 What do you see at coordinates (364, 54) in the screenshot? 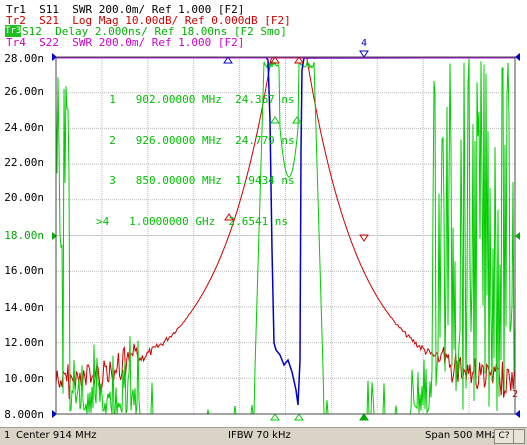
I see `marker-4-s11` at bounding box center [364, 54].